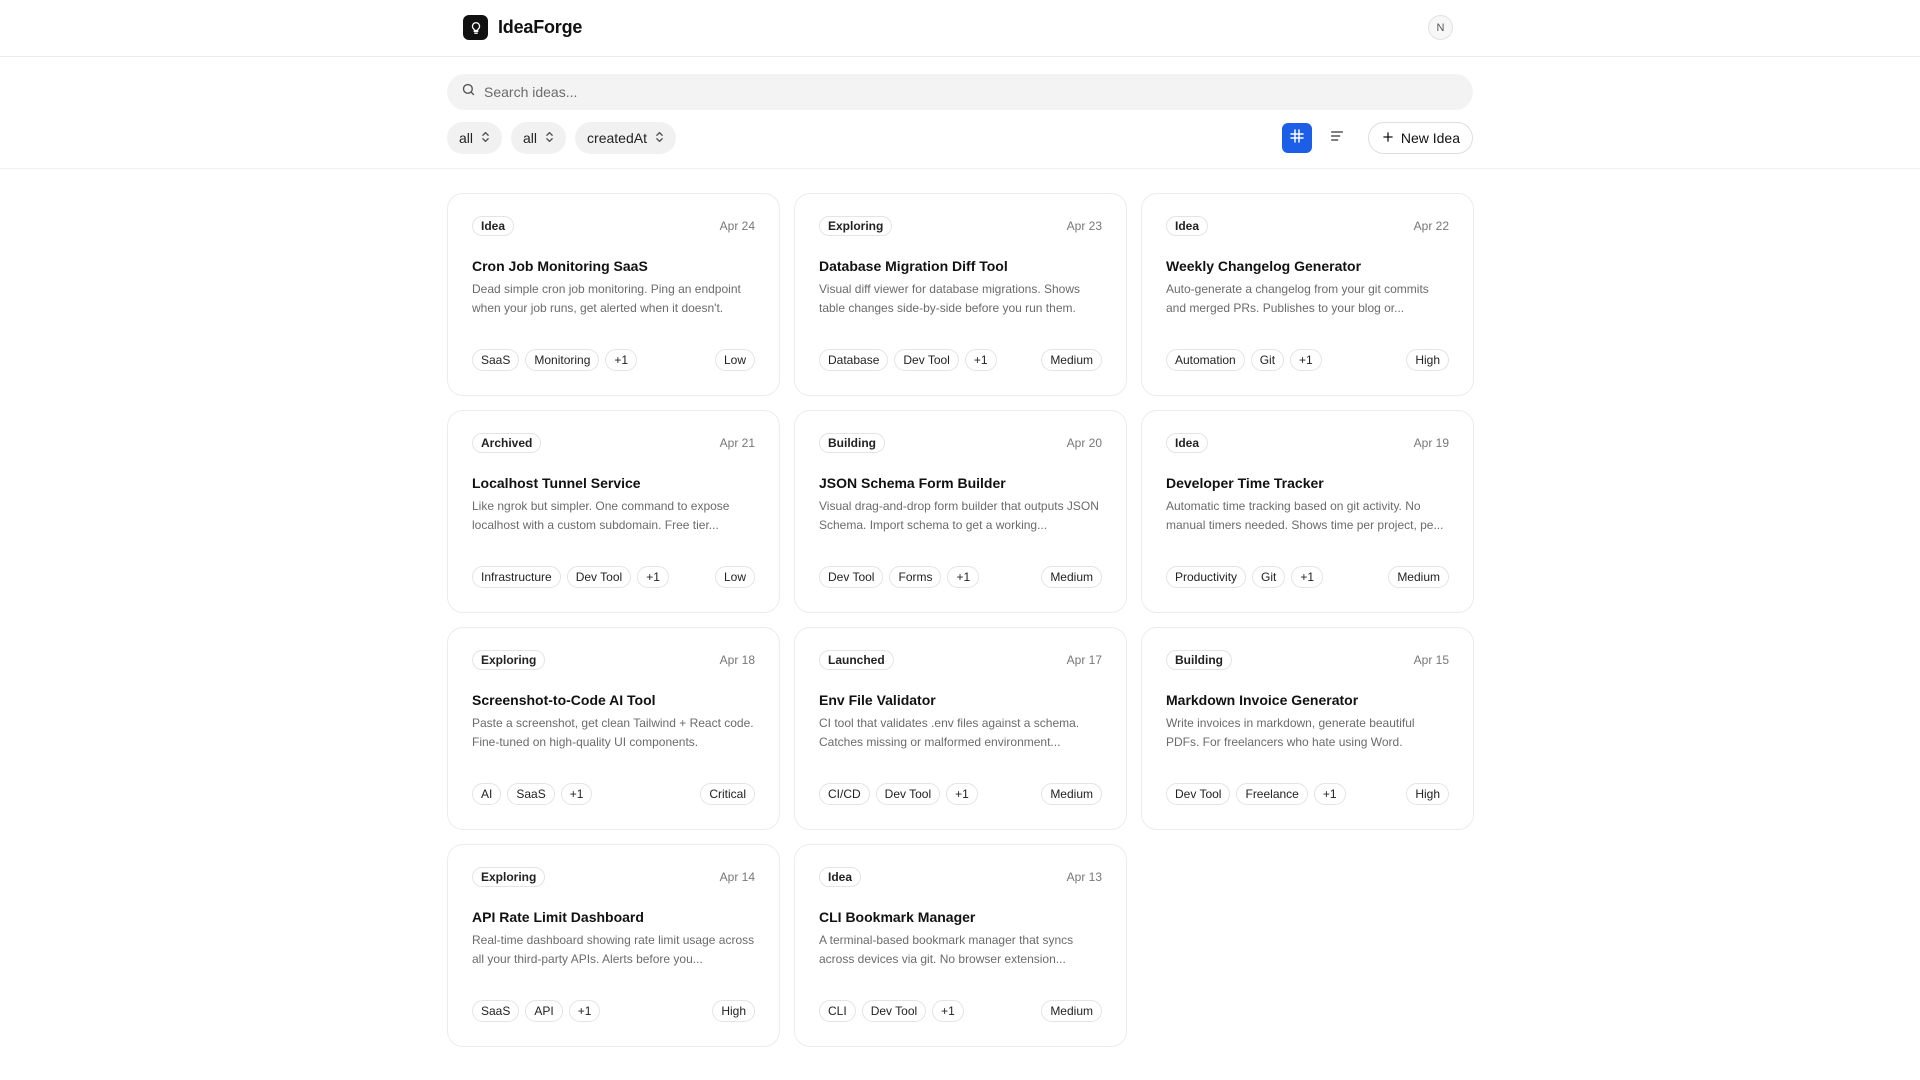 Image resolution: width=1920 pixels, height=1080 pixels. What do you see at coordinates (844, 794) in the screenshot?
I see `tag-chip: CI/CD` at bounding box center [844, 794].